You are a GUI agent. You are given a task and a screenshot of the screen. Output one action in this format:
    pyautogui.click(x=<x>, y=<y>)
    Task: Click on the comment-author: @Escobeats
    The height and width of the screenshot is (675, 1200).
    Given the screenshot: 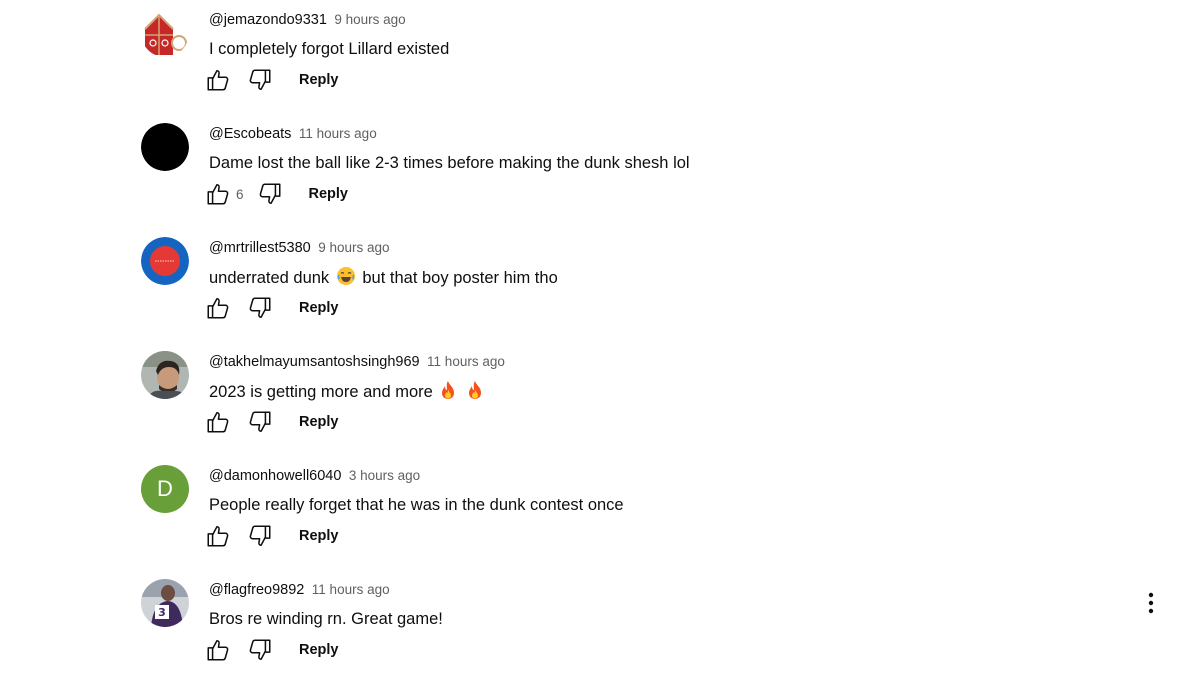 What is the action you would take?
    pyautogui.click(x=250, y=134)
    